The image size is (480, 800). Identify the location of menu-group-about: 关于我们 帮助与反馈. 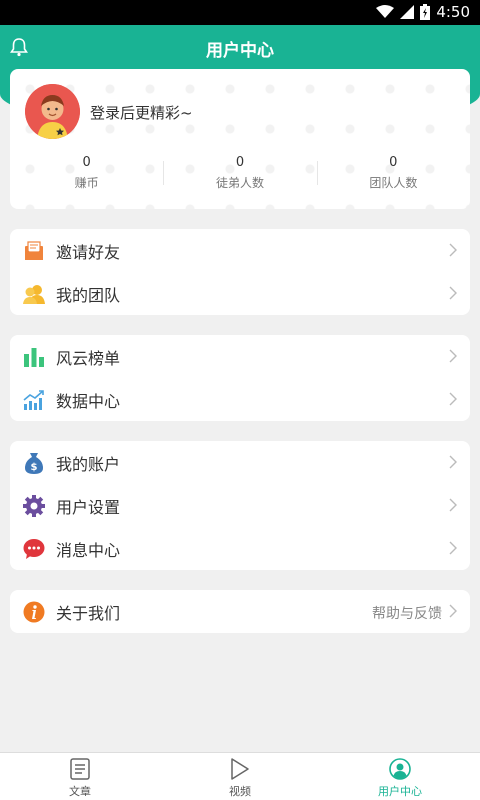
(240, 611).